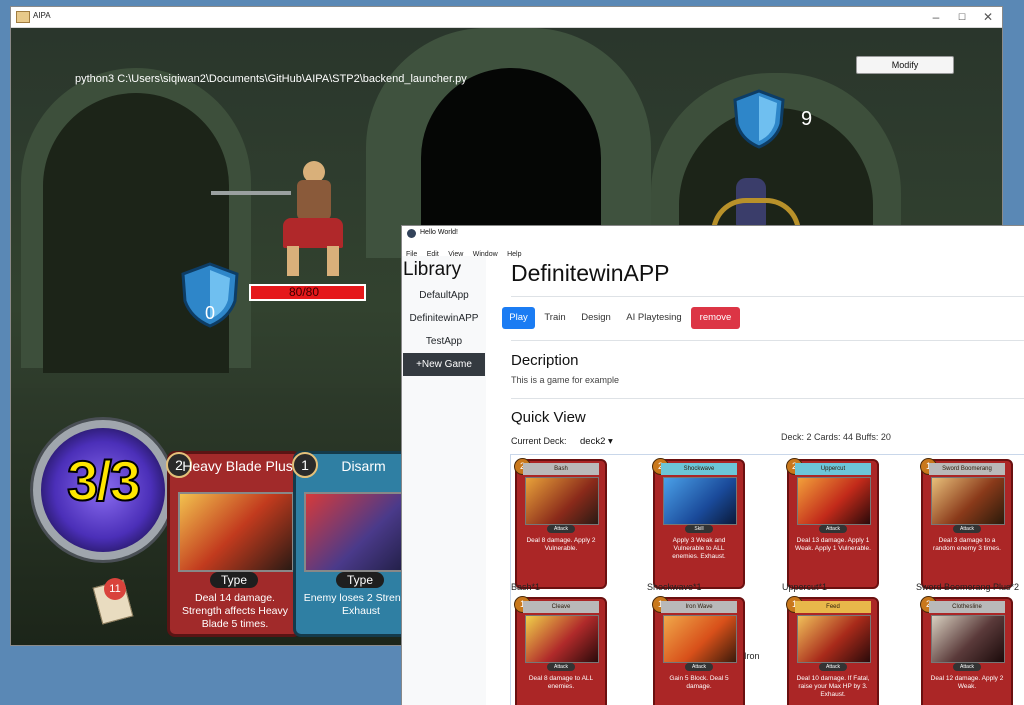 This screenshot has width=1024, height=705. I want to click on card-caption: Uppercut*1, so click(805, 587).